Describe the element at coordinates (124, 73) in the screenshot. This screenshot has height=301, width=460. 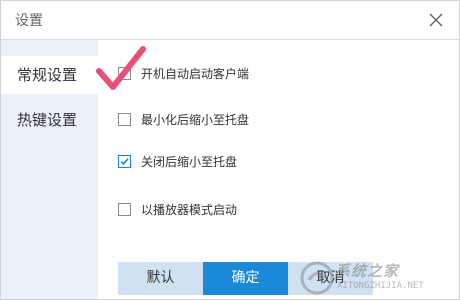
I see `autostart-checkbox` at that location.